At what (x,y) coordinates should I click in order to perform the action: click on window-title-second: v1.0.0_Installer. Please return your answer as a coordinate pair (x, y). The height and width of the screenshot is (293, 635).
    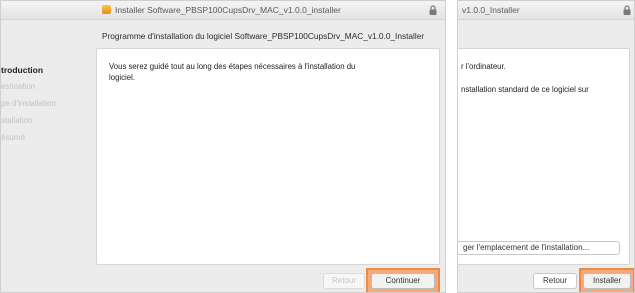
    Looking at the image, I should click on (491, 10).